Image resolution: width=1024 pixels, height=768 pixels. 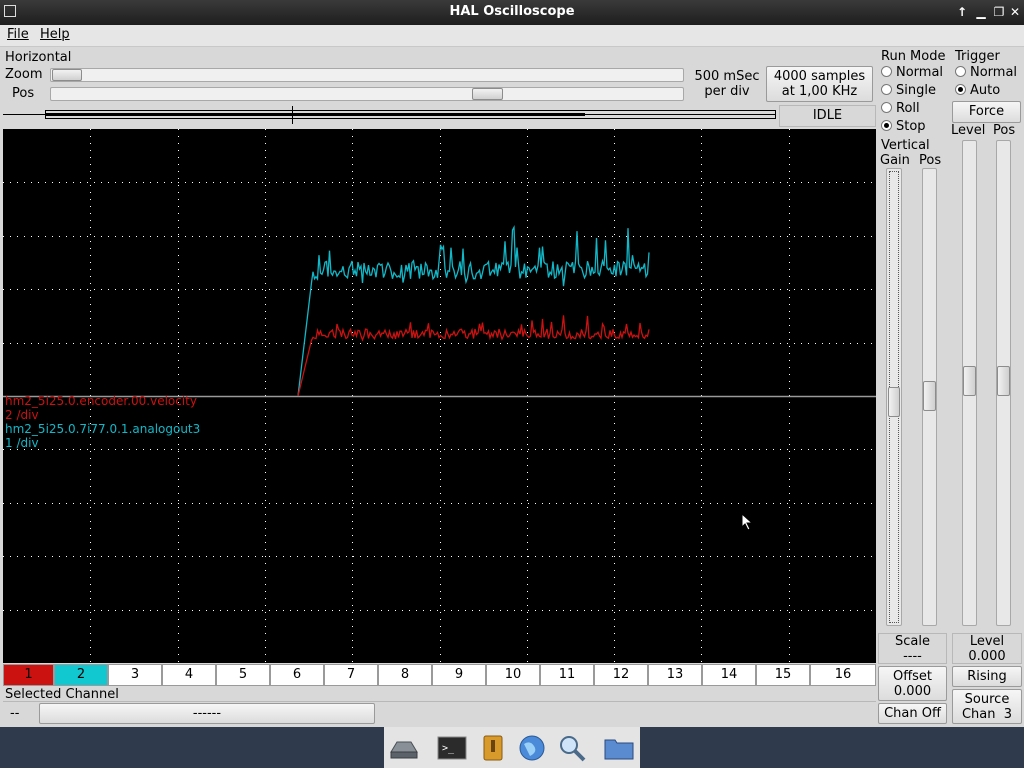 What do you see at coordinates (1015, 12) in the screenshot?
I see `close-icon: ✕` at bounding box center [1015, 12].